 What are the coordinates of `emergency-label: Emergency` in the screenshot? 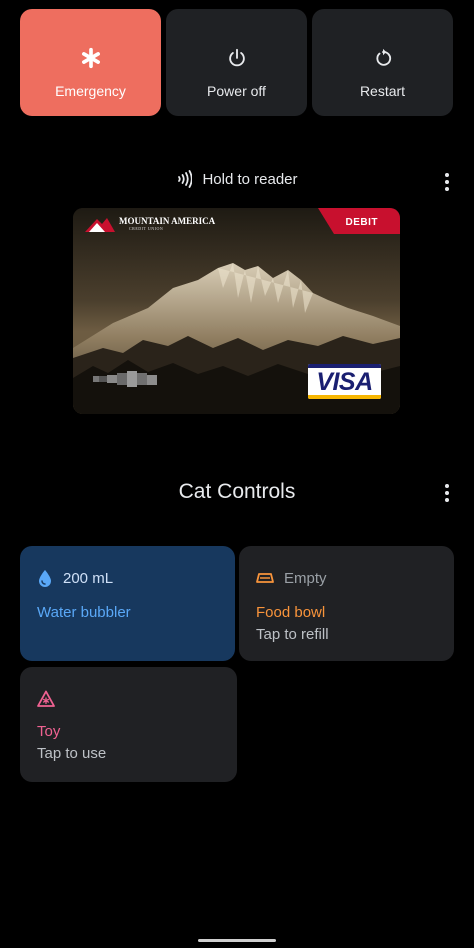 It's located at (90, 91).